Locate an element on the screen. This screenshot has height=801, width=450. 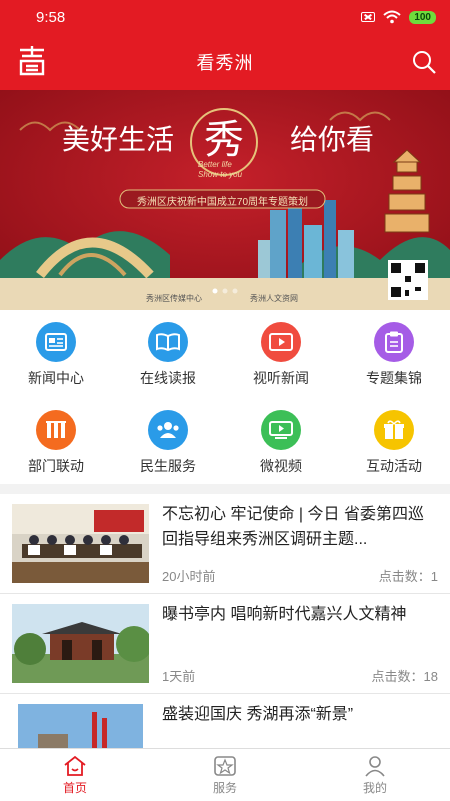
video-film-icon is located at coordinates (281, 342).